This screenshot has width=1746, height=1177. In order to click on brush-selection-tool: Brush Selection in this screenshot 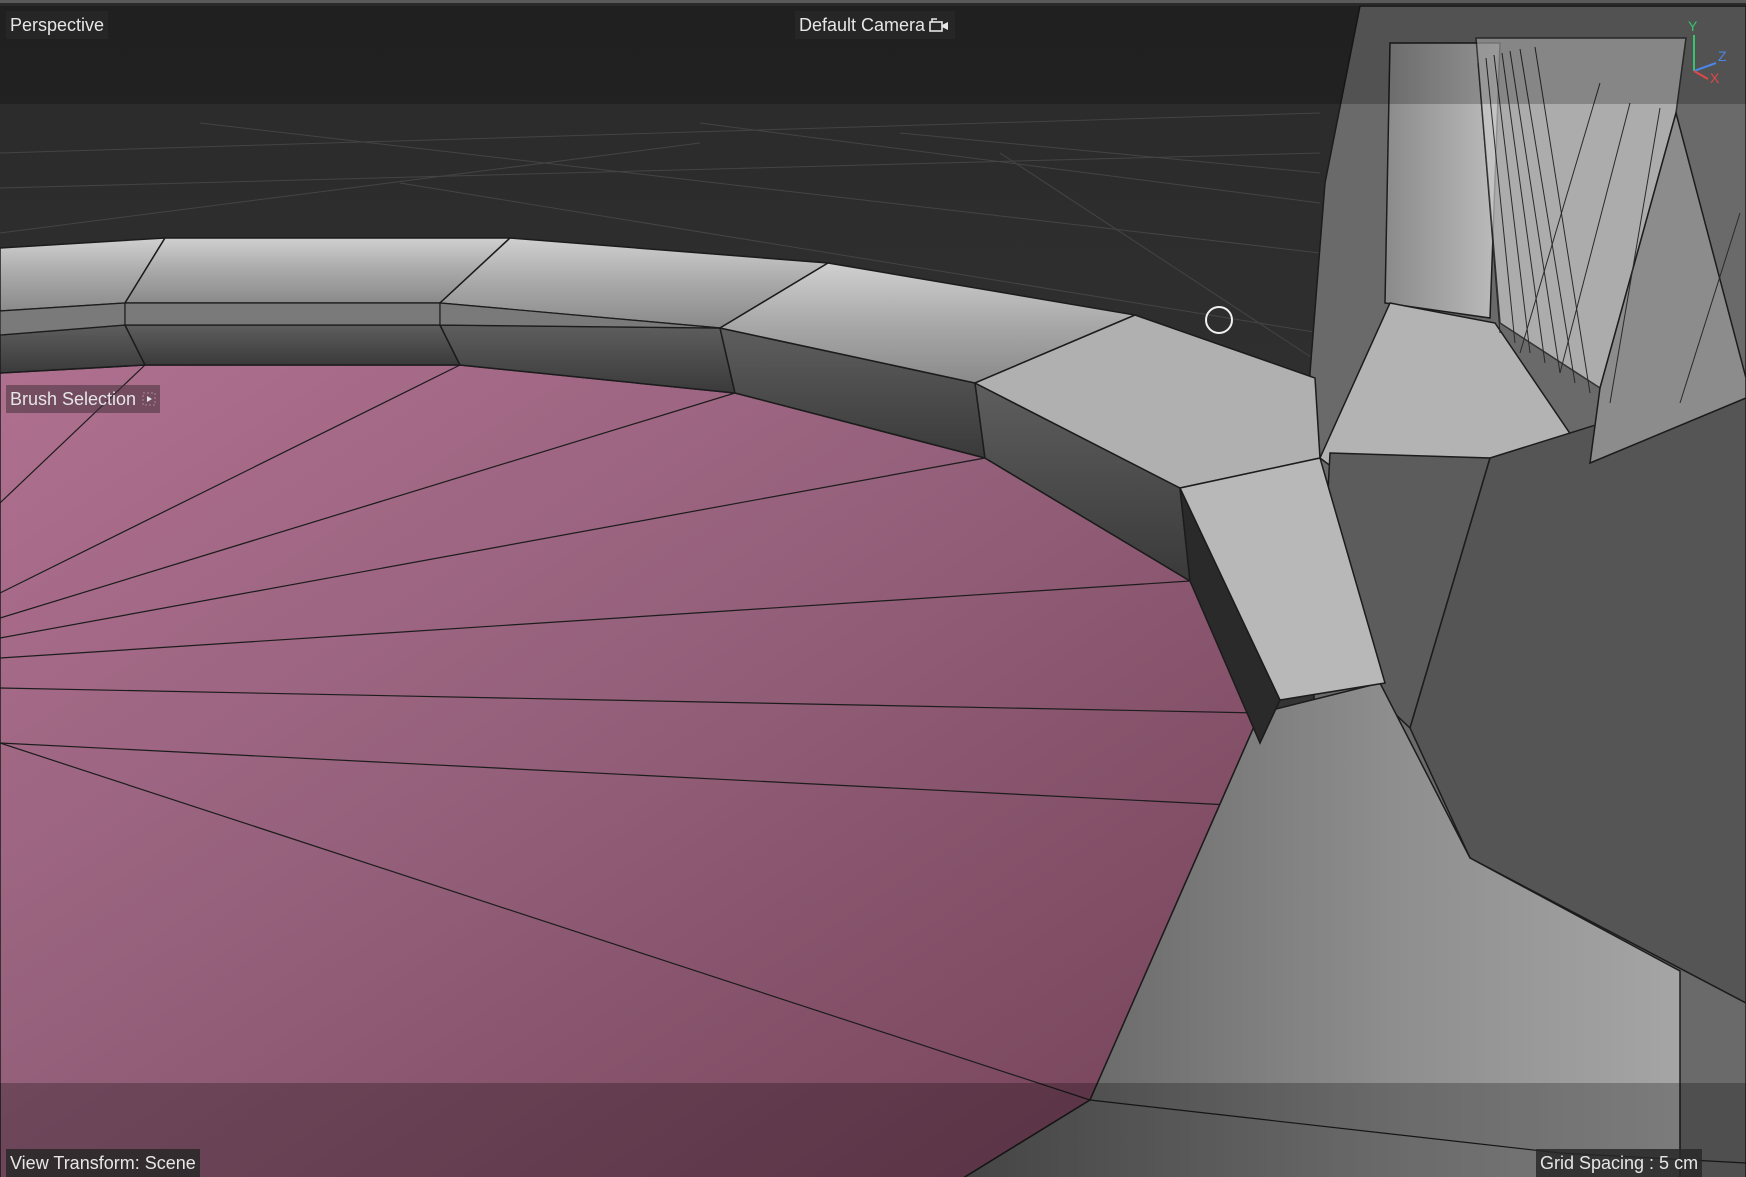, I will do `click(83, 399)`.